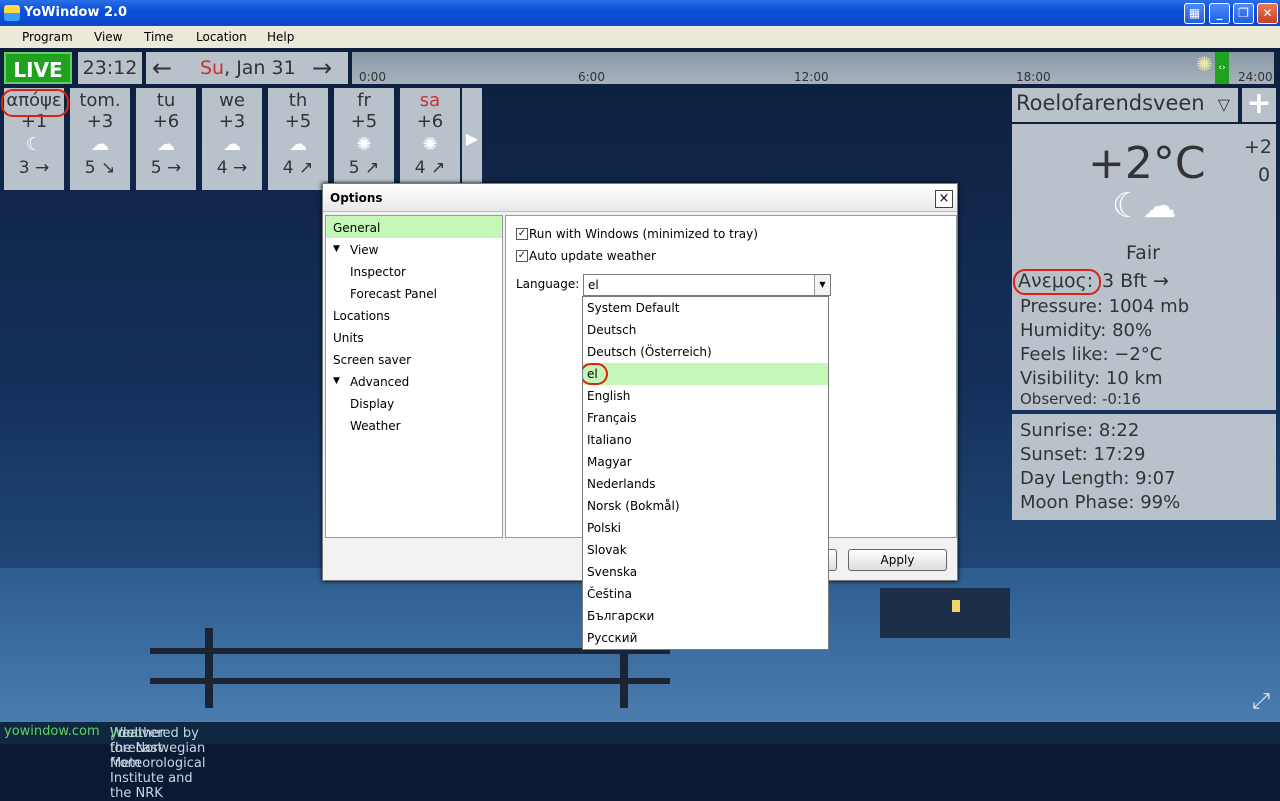 This screenshot has width=1280, height=801. I want to click on sunset-text: Sunset: 17:29, so click(1083, 454).